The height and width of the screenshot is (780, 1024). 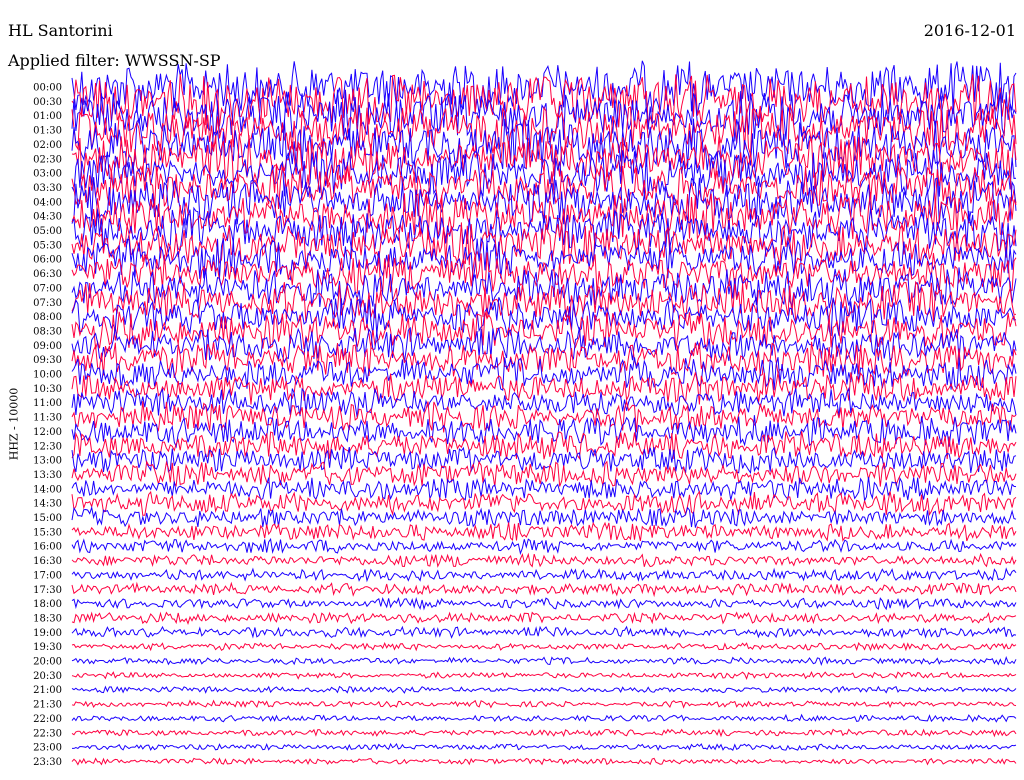 What do you see at coordinates (47, 647) in the screenshot?
I see `tick-label: 19:30` at bounding box center [47, 647].